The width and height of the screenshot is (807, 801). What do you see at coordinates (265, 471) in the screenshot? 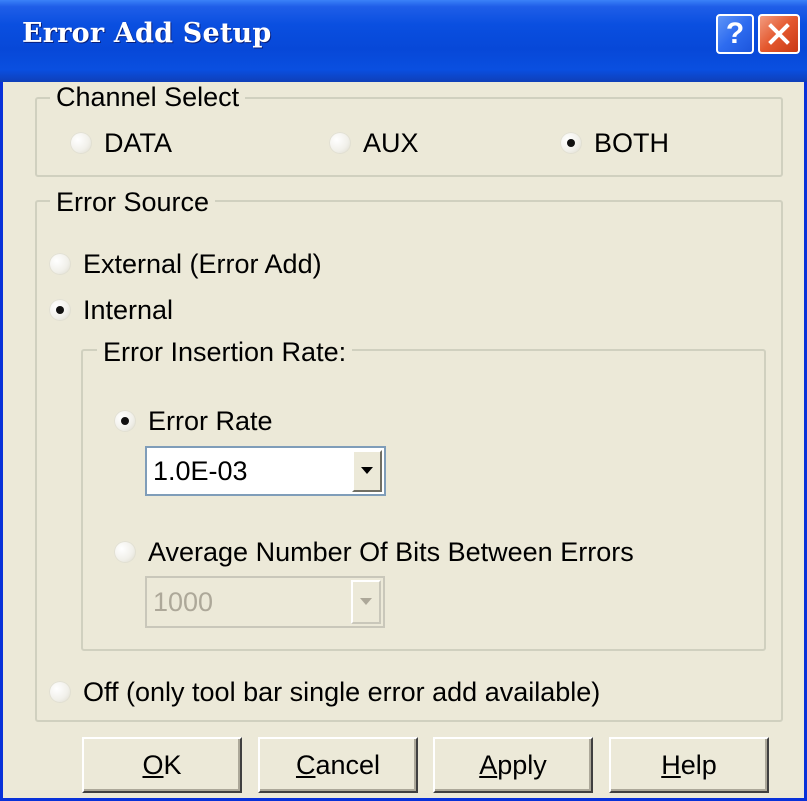
I see `error-rate-combo: 1.0E-03` at bounding box center [265, 471].